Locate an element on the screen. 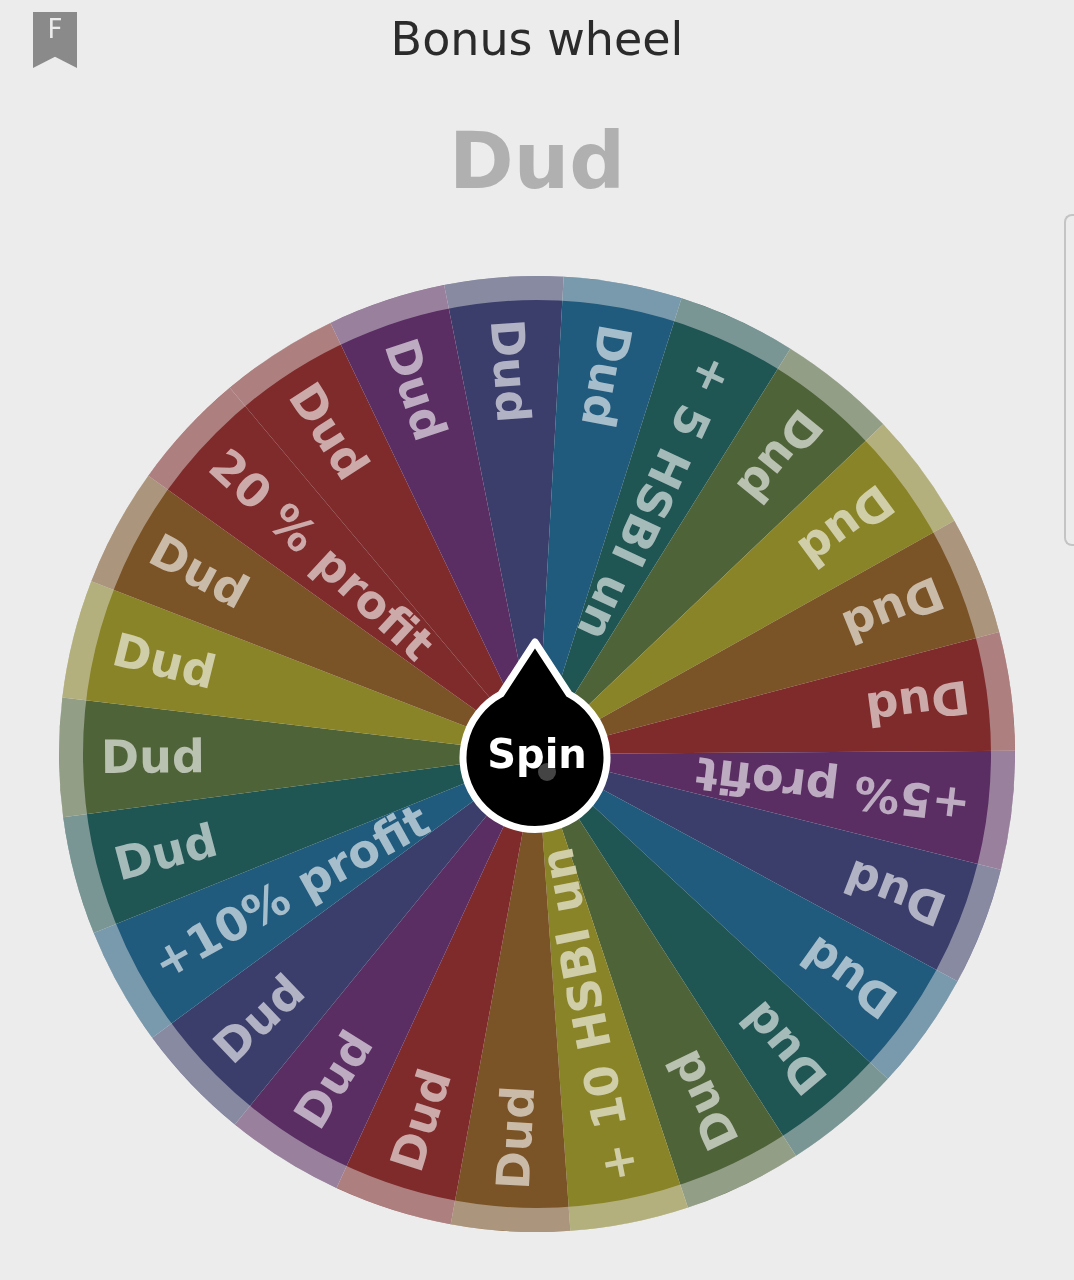  result-text: Dud is located at coordinates (537, 161).